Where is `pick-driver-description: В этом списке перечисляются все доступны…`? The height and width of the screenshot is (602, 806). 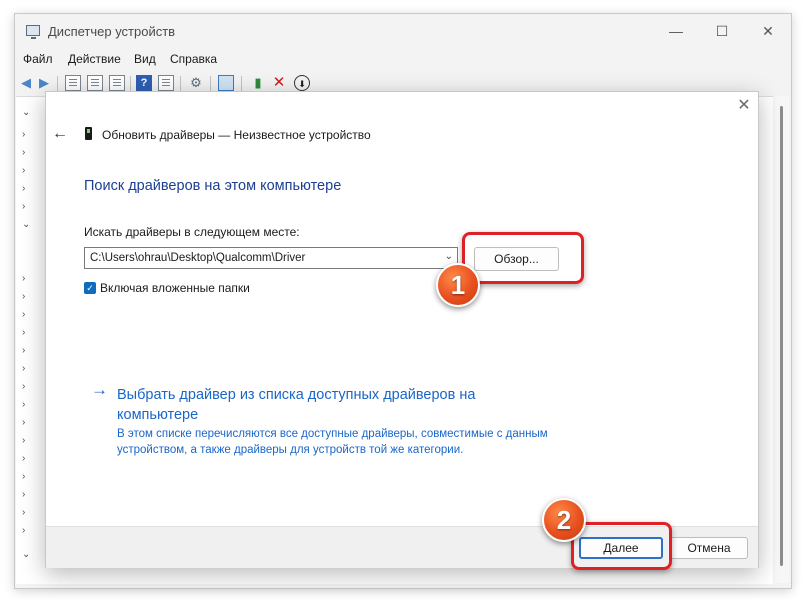 pick-driver-description: В этом списке перечисляются все доступны… is located at coordinates (332, 442).